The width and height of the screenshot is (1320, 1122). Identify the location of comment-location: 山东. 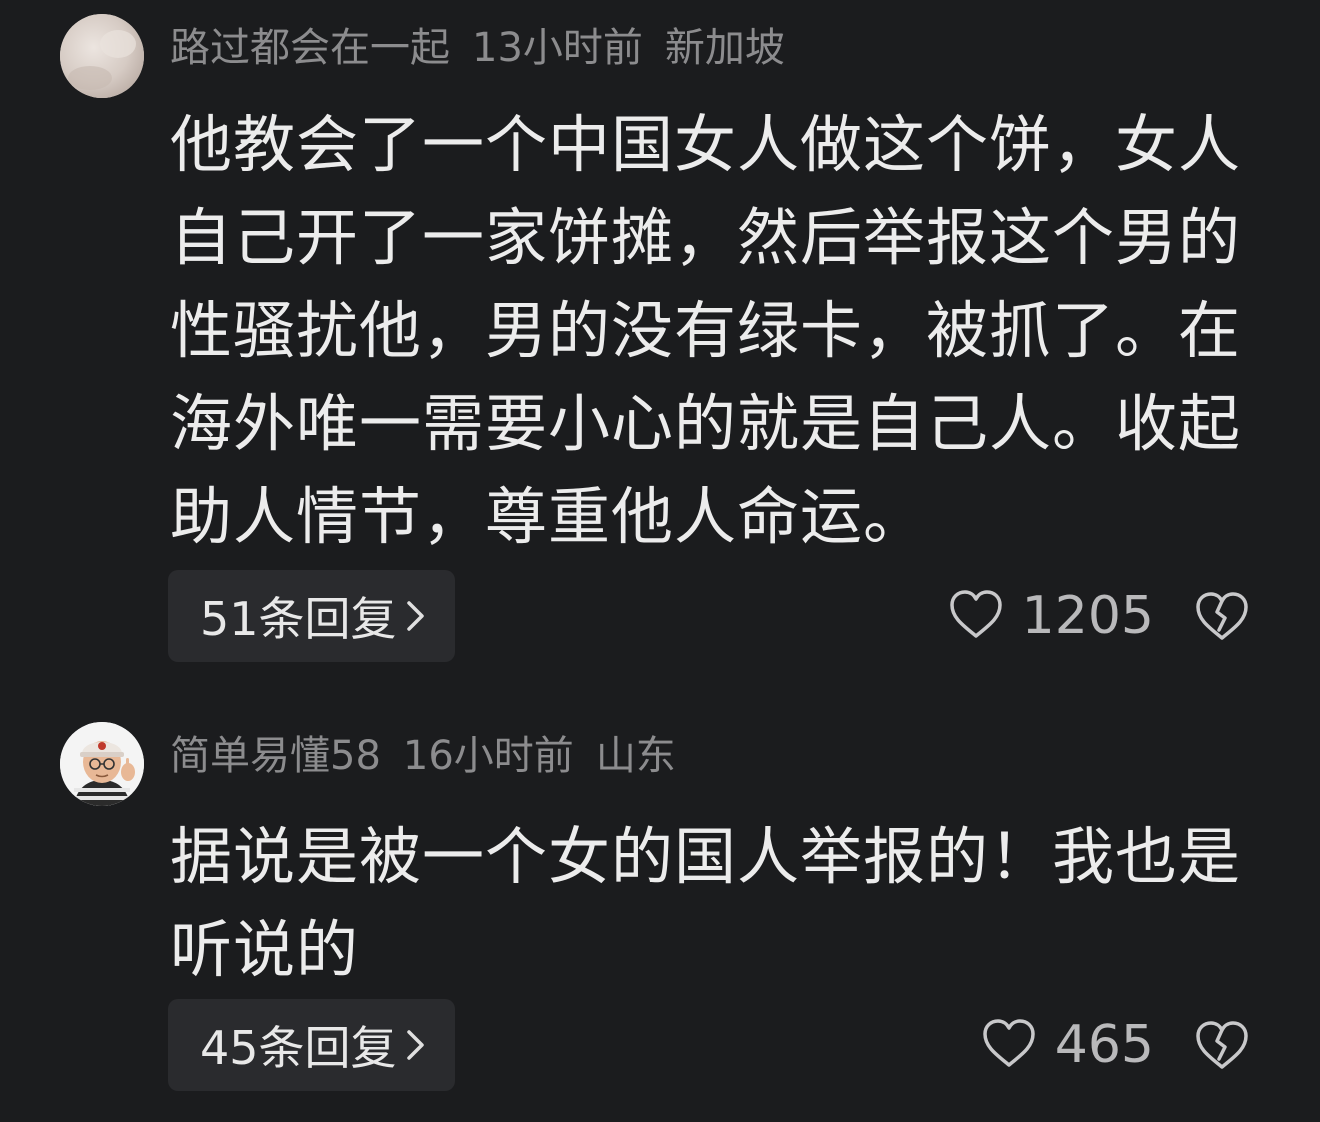
(635, 756).